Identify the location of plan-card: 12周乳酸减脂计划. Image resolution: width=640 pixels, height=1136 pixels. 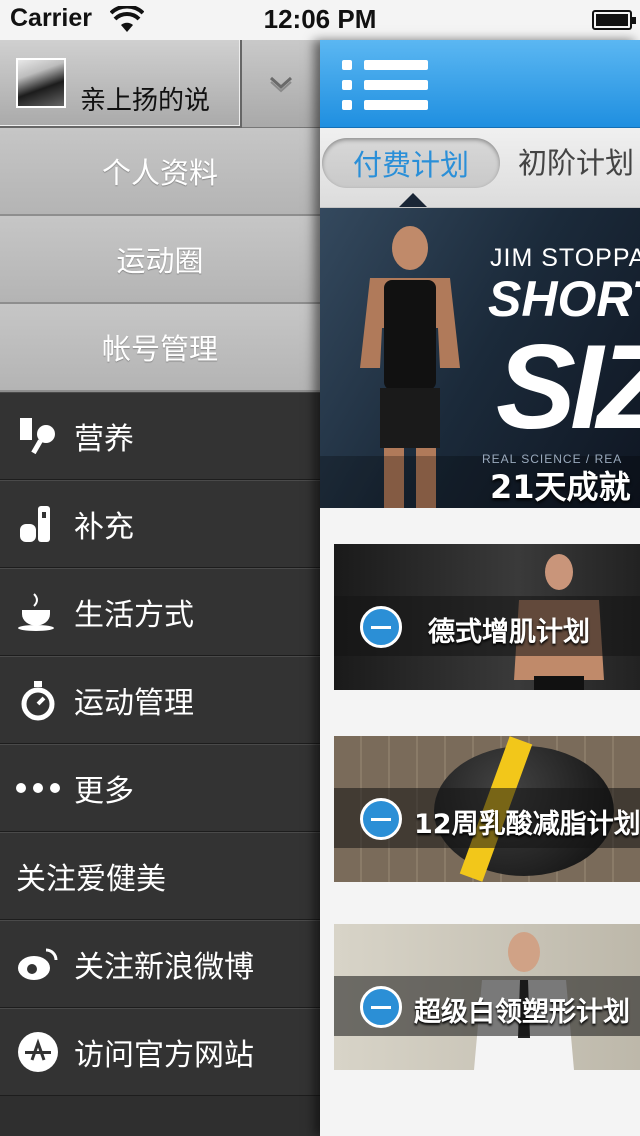
(487, 809).